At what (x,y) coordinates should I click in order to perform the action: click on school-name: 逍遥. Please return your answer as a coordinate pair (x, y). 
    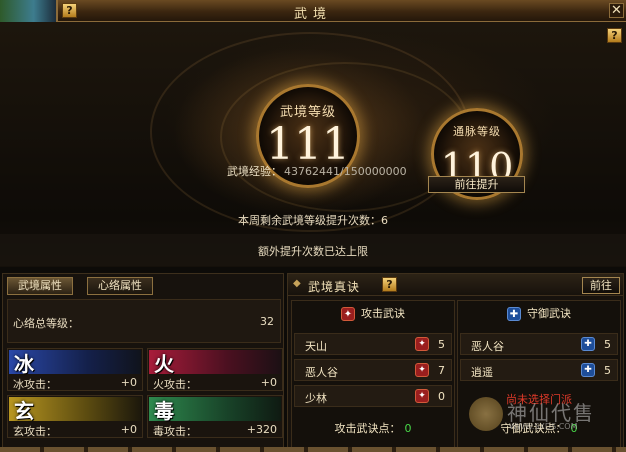
    Looking at the image, I should click on (482, 372).